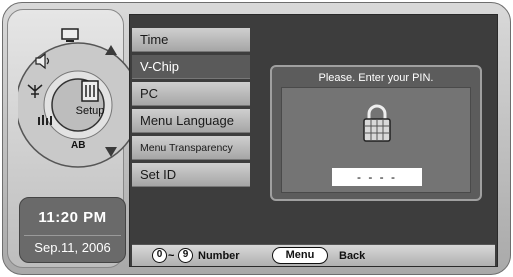 The image size is (513, 277). What do you see at coordinates (300, 255) in the screenshot?
I see `menu-button: Menu` at bounding box center [300, 255].